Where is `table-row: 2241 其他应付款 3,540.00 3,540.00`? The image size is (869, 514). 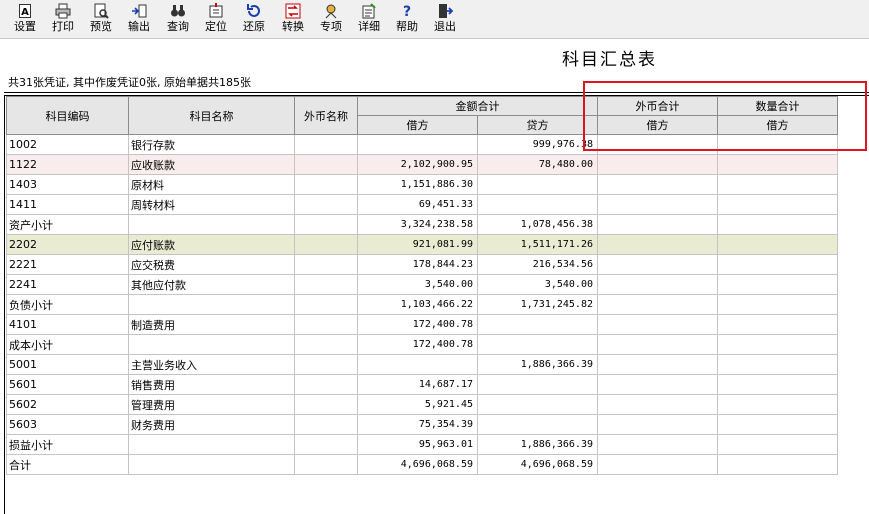
table-row: 2241 其他应付款 3,540.00 3,540.00 is located at coordinates (422, 284).